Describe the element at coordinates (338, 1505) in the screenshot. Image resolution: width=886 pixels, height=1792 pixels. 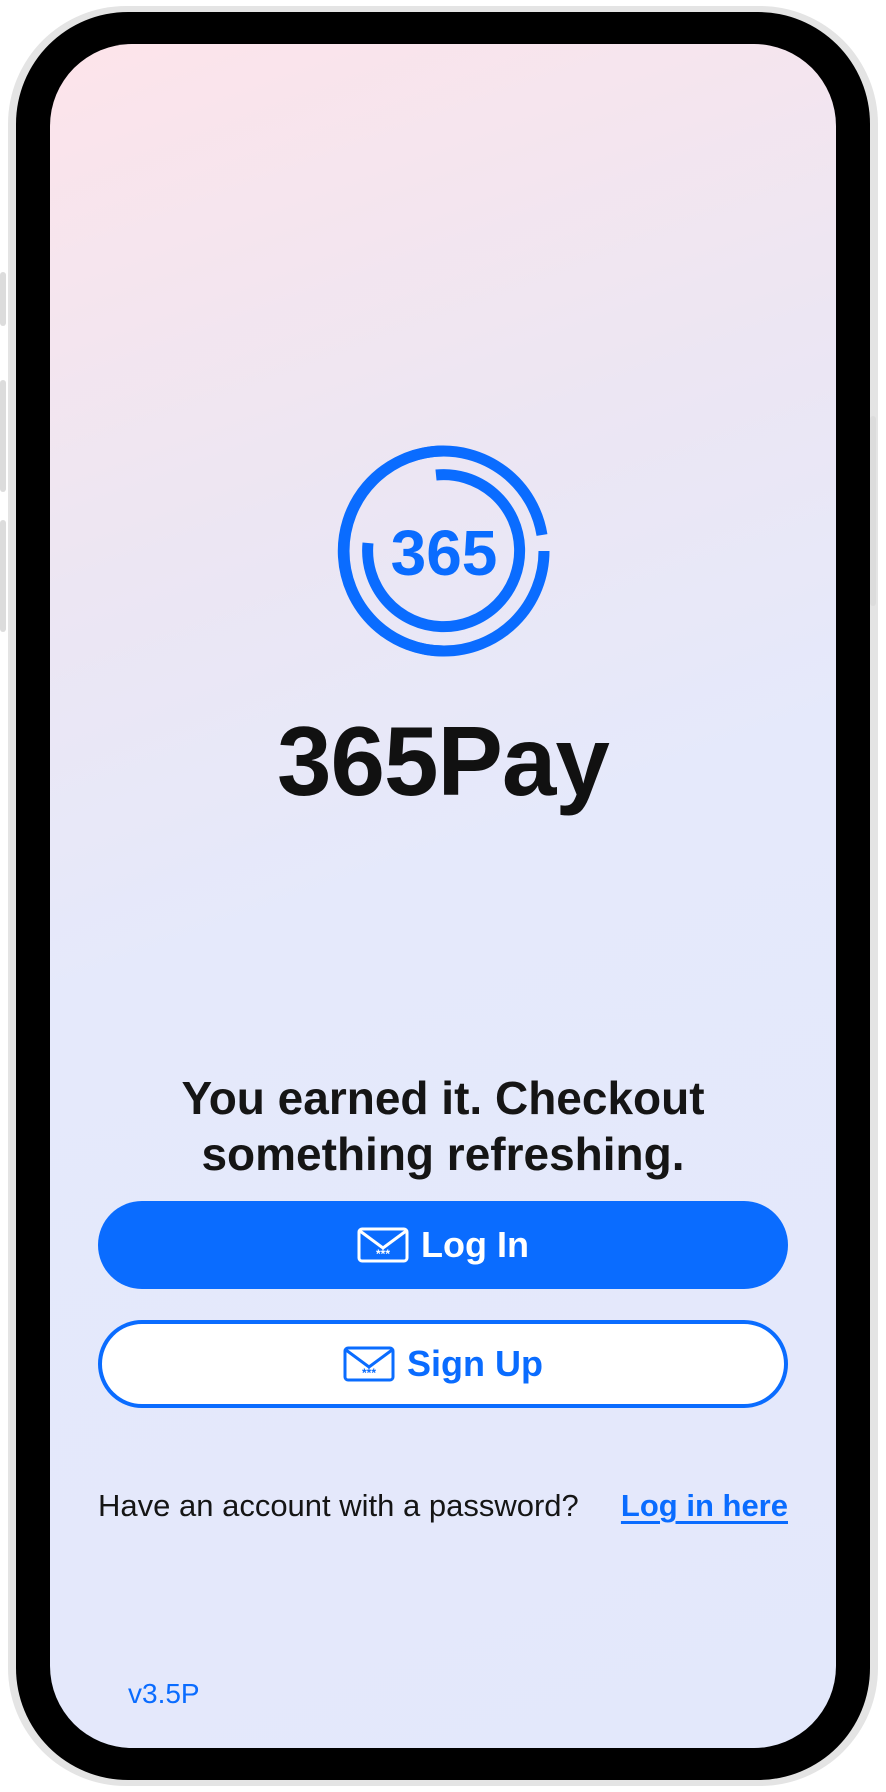
I see `password-prompt: Have an account with a password?` at that location.